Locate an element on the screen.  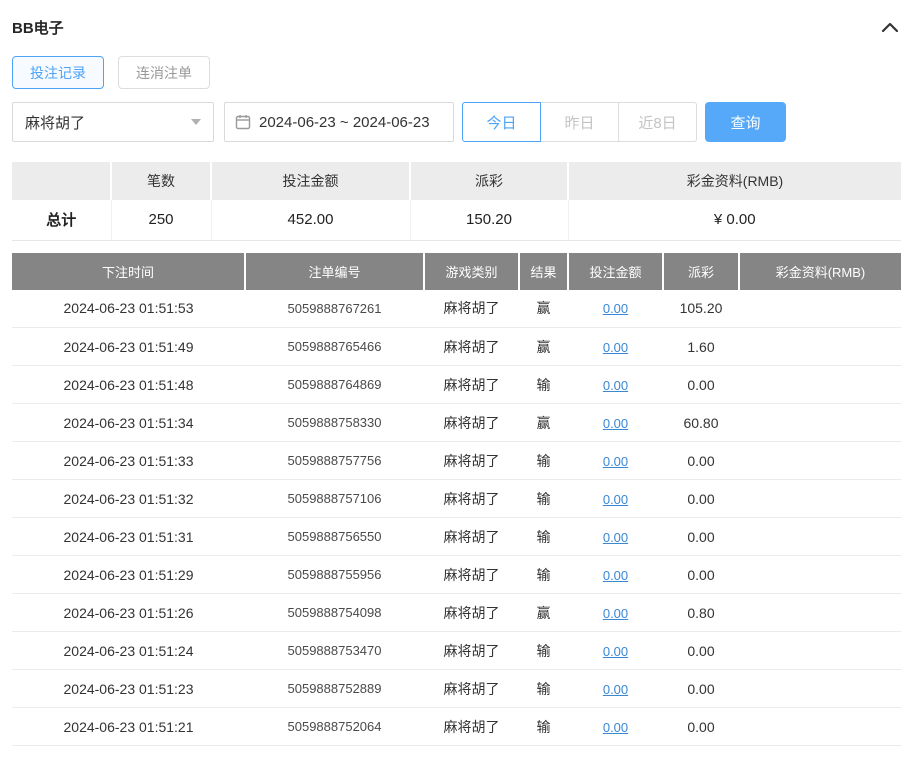
records-header-payout: 派彩 is located at coordinates (701, 271).